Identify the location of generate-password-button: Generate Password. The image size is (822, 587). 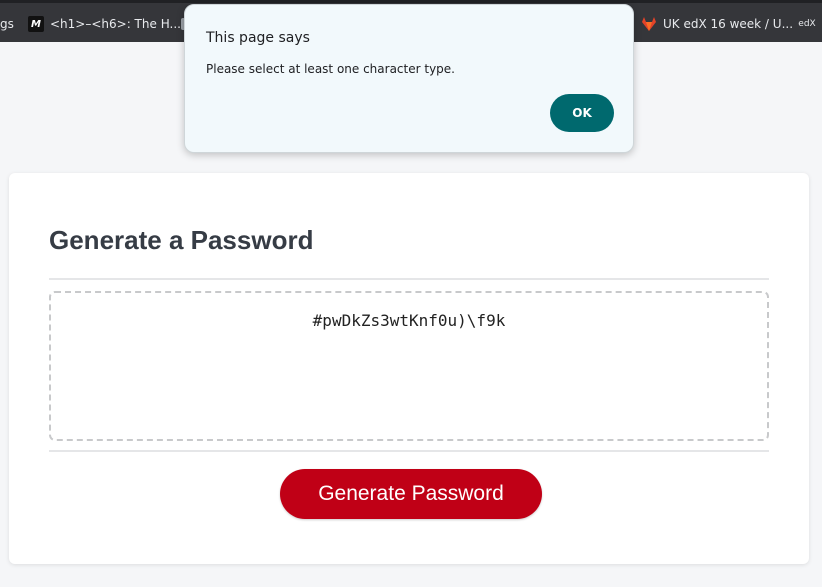
(411, 494).